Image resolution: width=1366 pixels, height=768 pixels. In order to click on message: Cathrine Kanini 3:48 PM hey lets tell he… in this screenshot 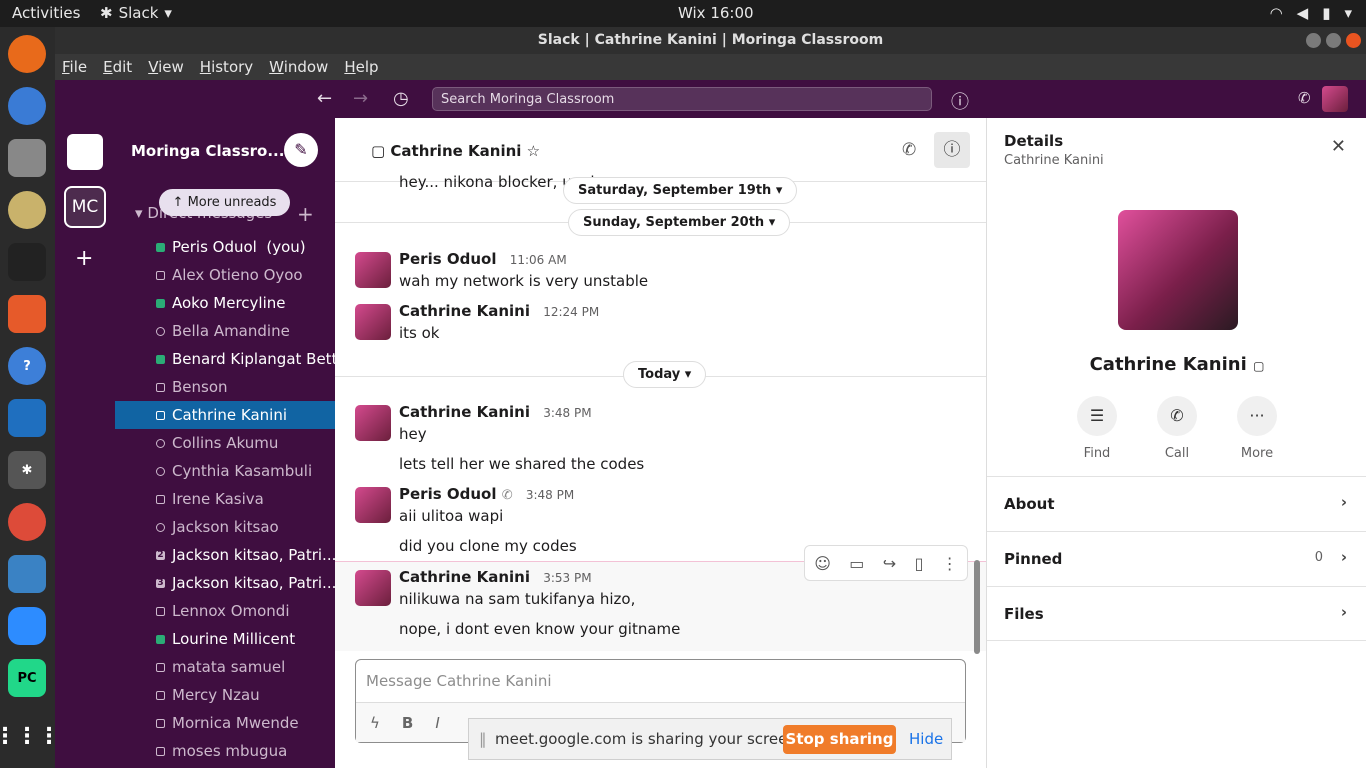, I will do `click(660, 443)`.